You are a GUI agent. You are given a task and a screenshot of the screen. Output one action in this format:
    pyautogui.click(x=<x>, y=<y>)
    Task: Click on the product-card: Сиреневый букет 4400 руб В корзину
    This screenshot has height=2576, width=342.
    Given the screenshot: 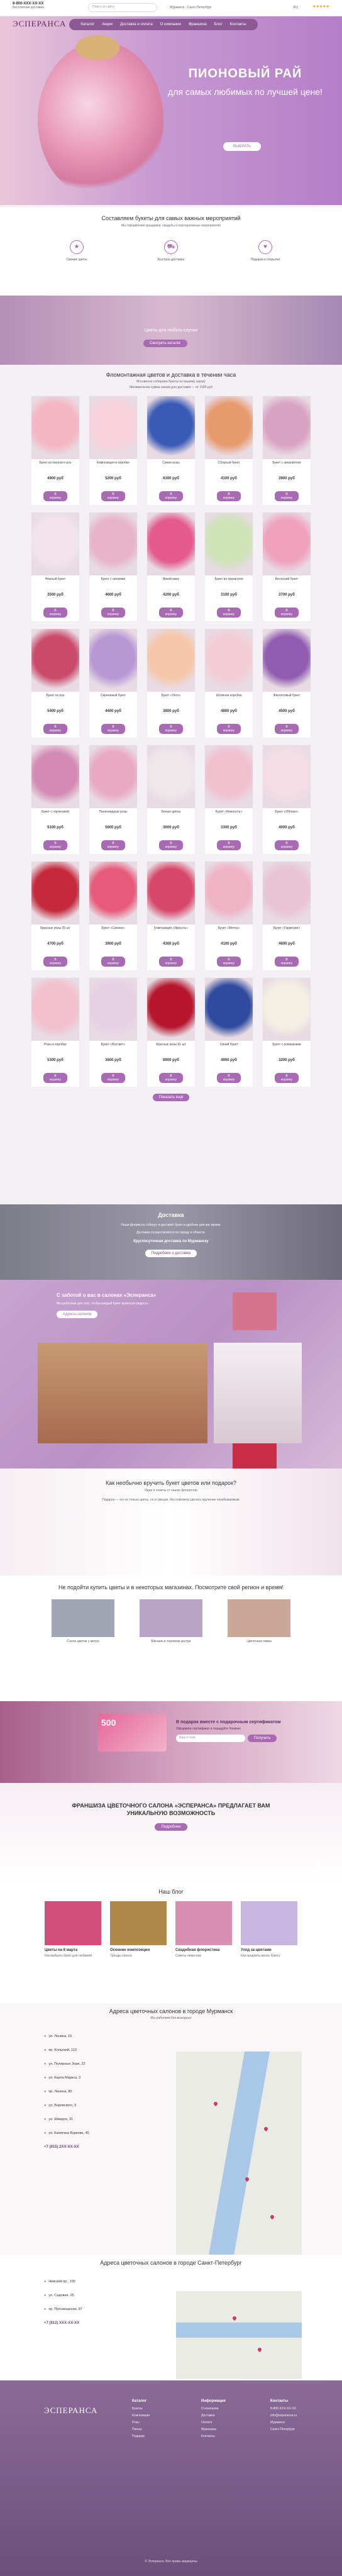 What is the action you would take?
    pyautogui.click(x=113, y=683)
    